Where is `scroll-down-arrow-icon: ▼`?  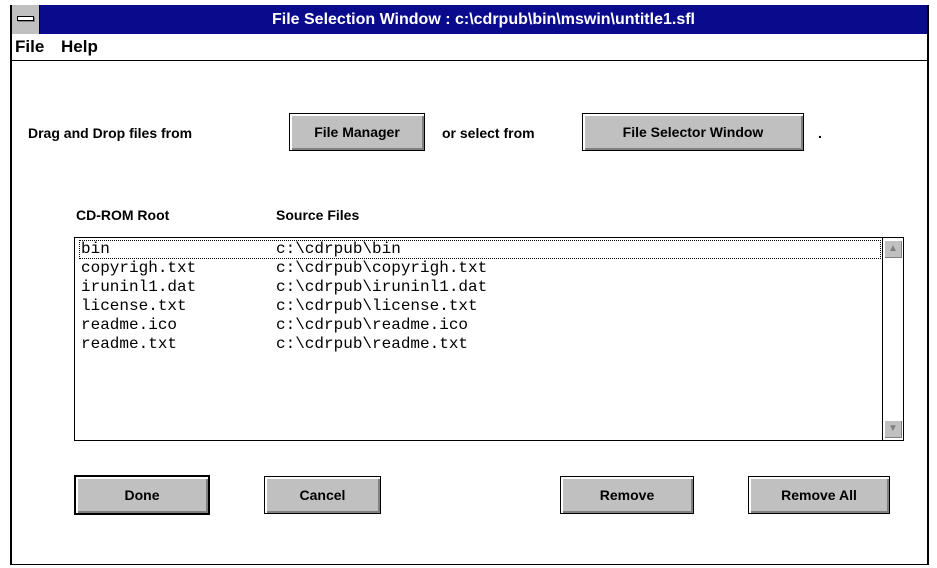
scroll-down-arrow-icon: ▼ is located at coordinates (893, 429).